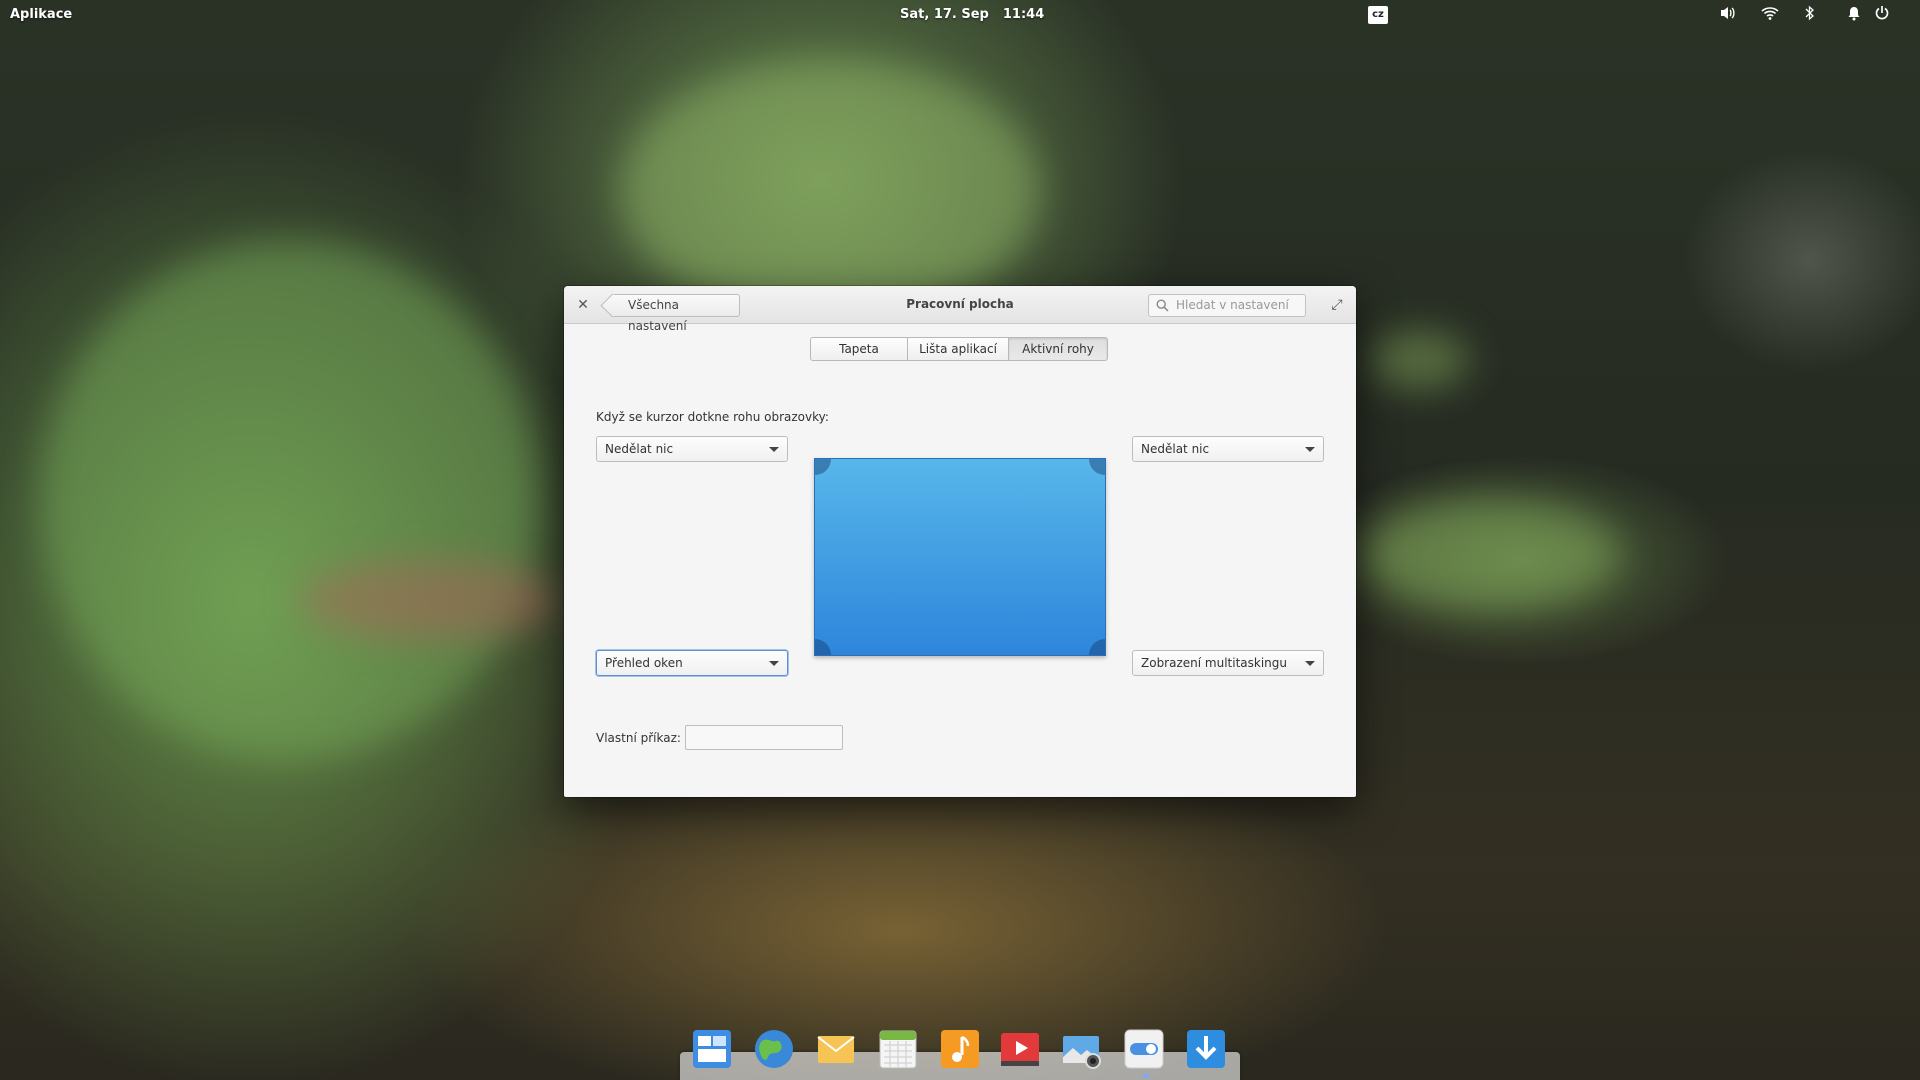 The width and height of the screenshot is (1920, 1080). Describe the element at coordinates (774, 1049) in the screenshot. I see `web-browser-icon` at that location.